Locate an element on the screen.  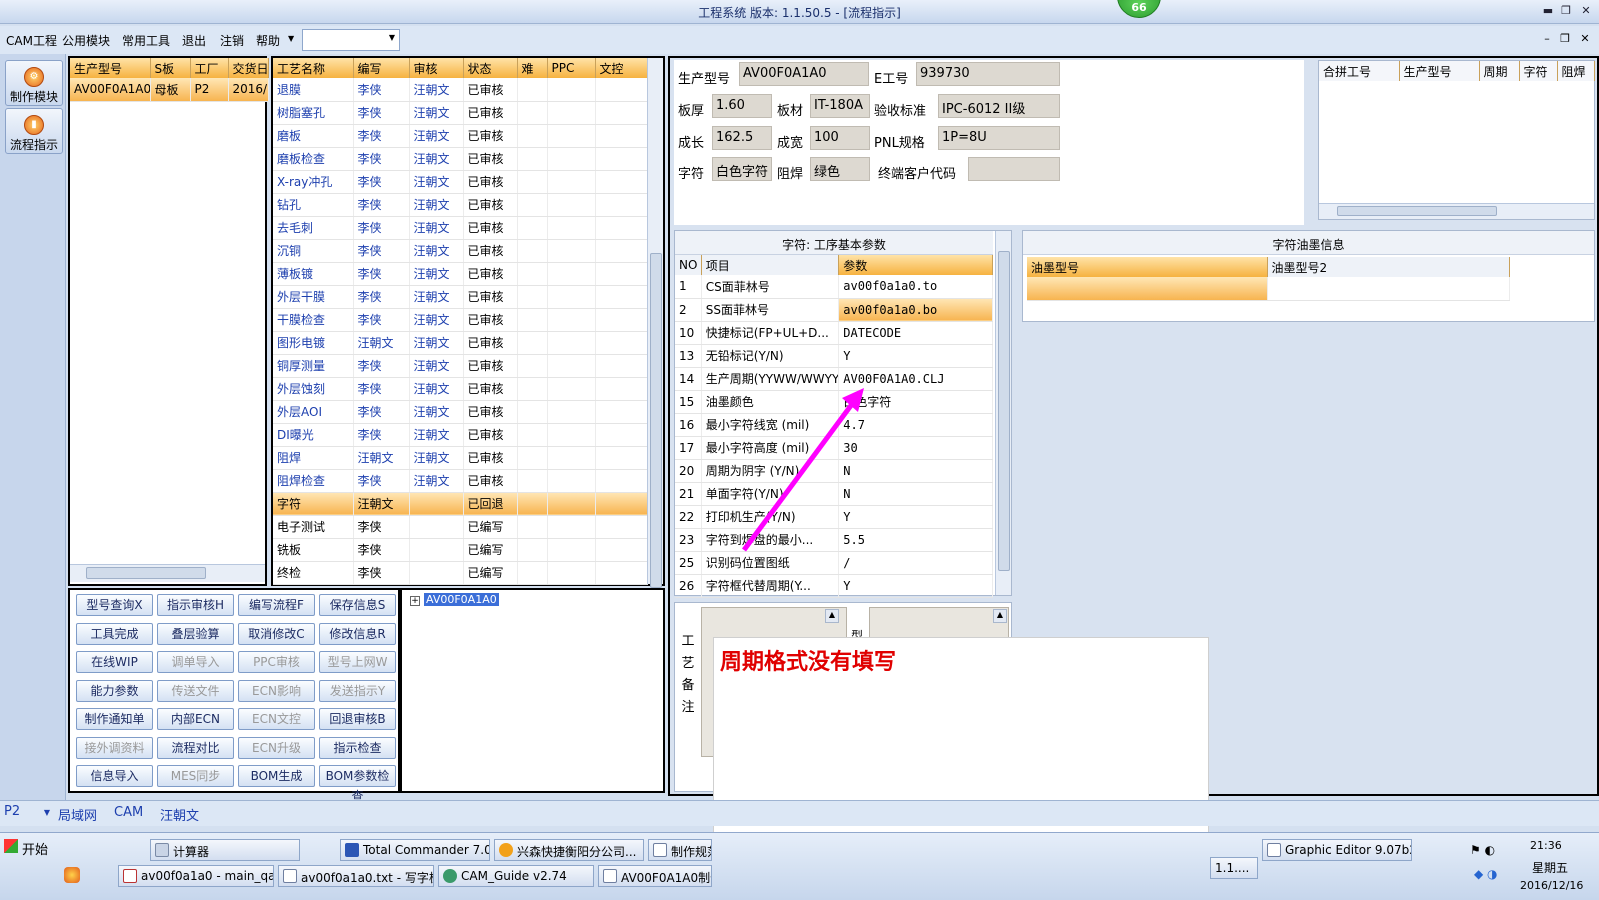
maximize-icon: ❐ is located at coordinates (1566, 10).